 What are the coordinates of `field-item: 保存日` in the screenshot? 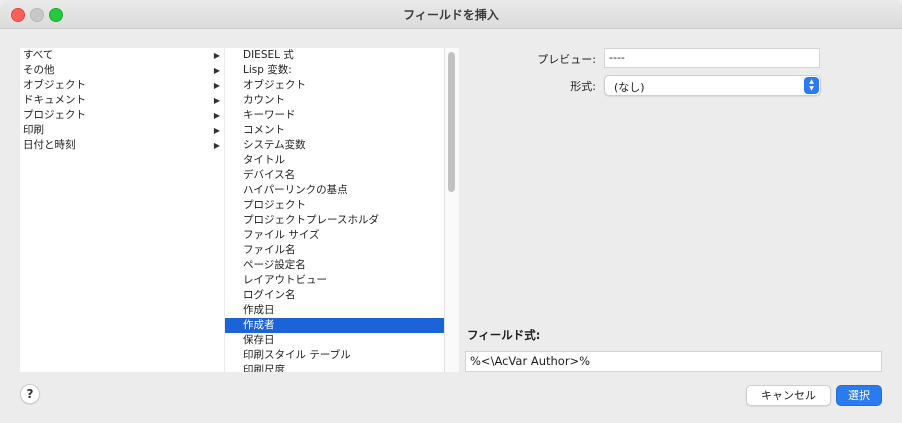 It's located at (334, 340).